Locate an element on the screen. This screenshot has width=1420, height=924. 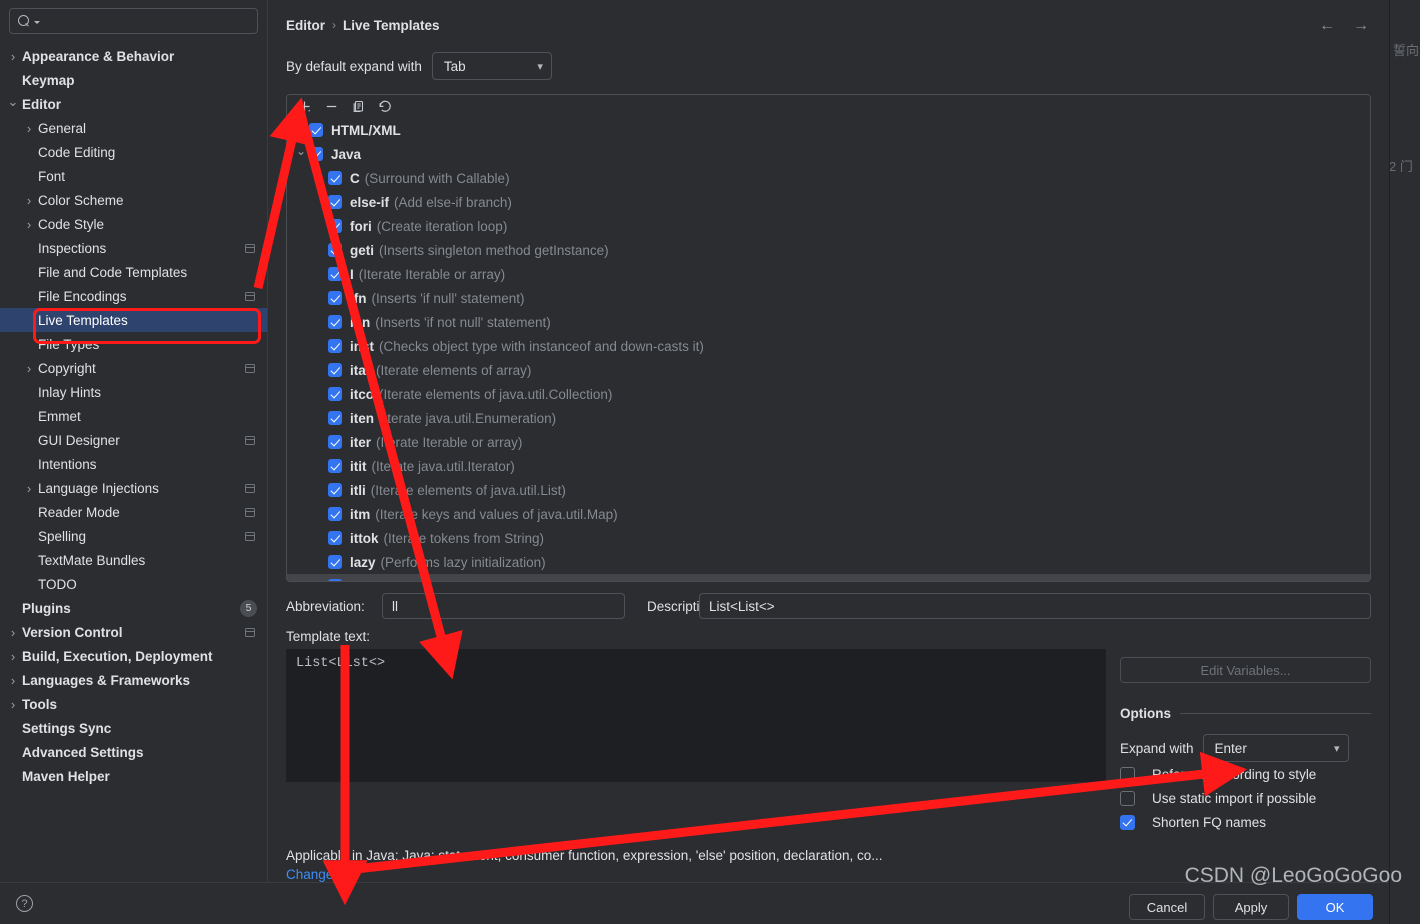
sidebar-item-code-editing: Code Editing is located at coordinates (133, 152).